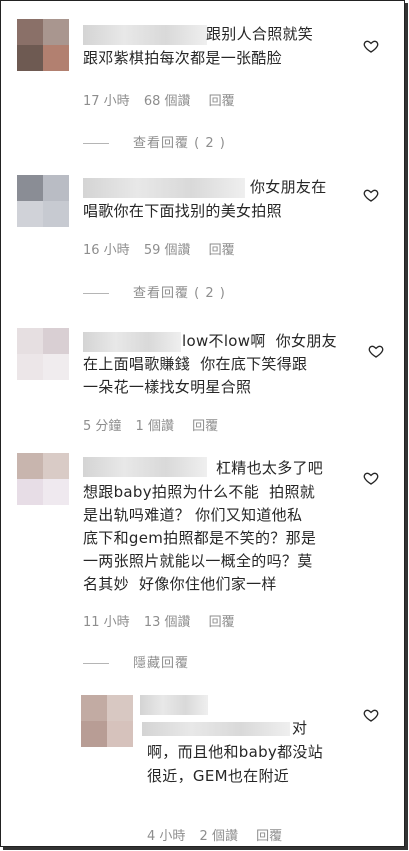 This screenshot has width=409, height=851. I want to click on likes-count: 59 個讚, so click(167, 250).